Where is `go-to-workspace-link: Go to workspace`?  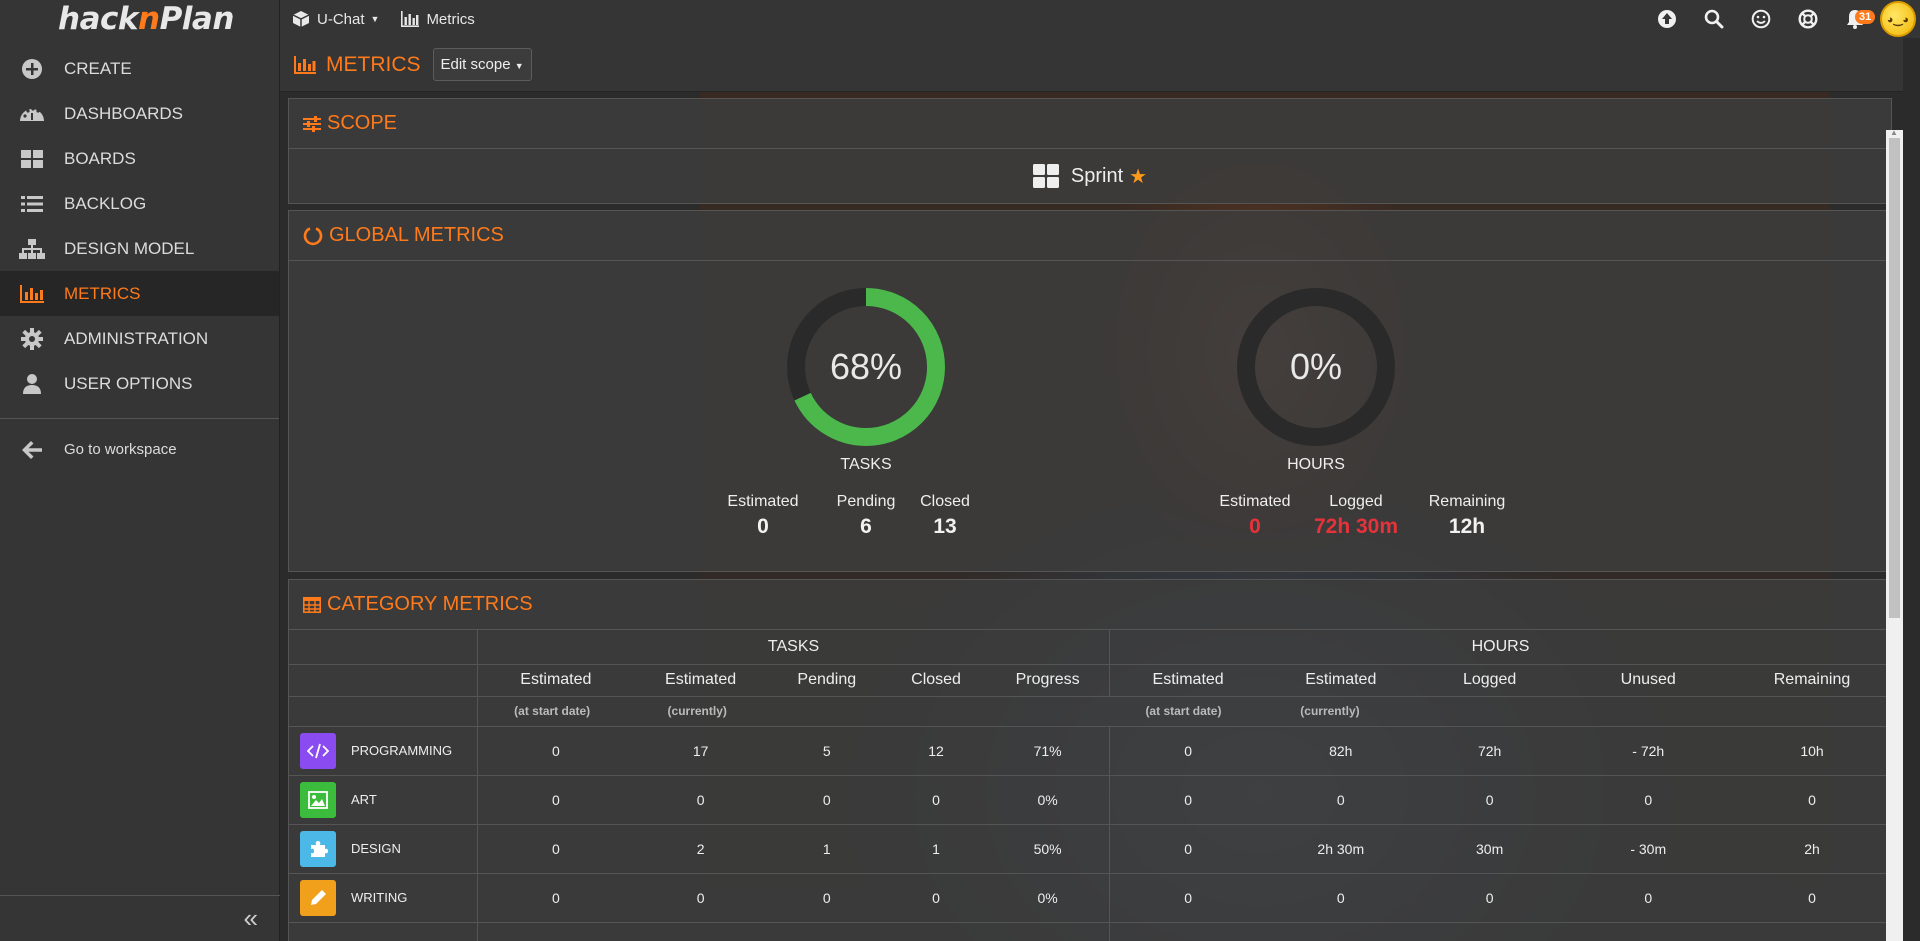
go-to-workspace-link: Go to workspace is located at coordinates (139, 449).